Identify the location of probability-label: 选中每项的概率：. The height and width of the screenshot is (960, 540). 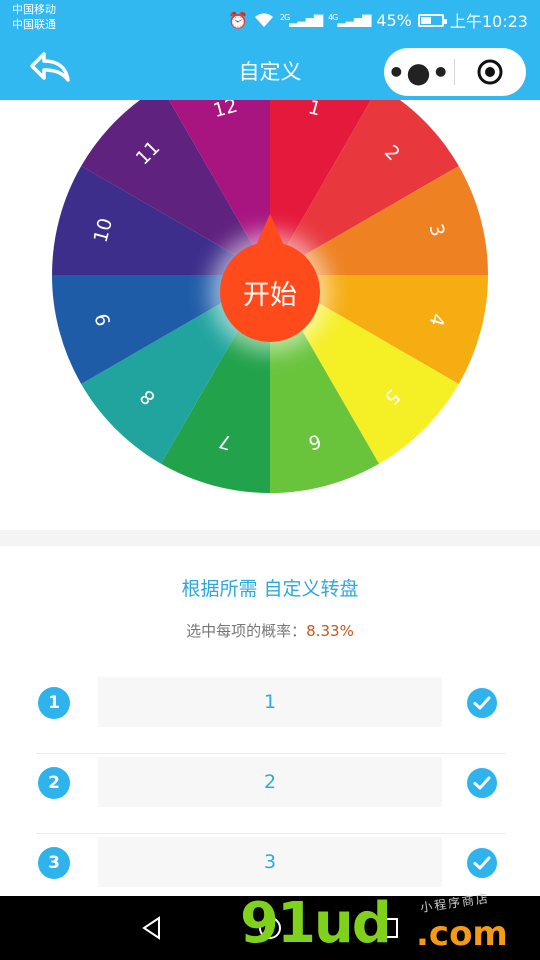
(246, 631).